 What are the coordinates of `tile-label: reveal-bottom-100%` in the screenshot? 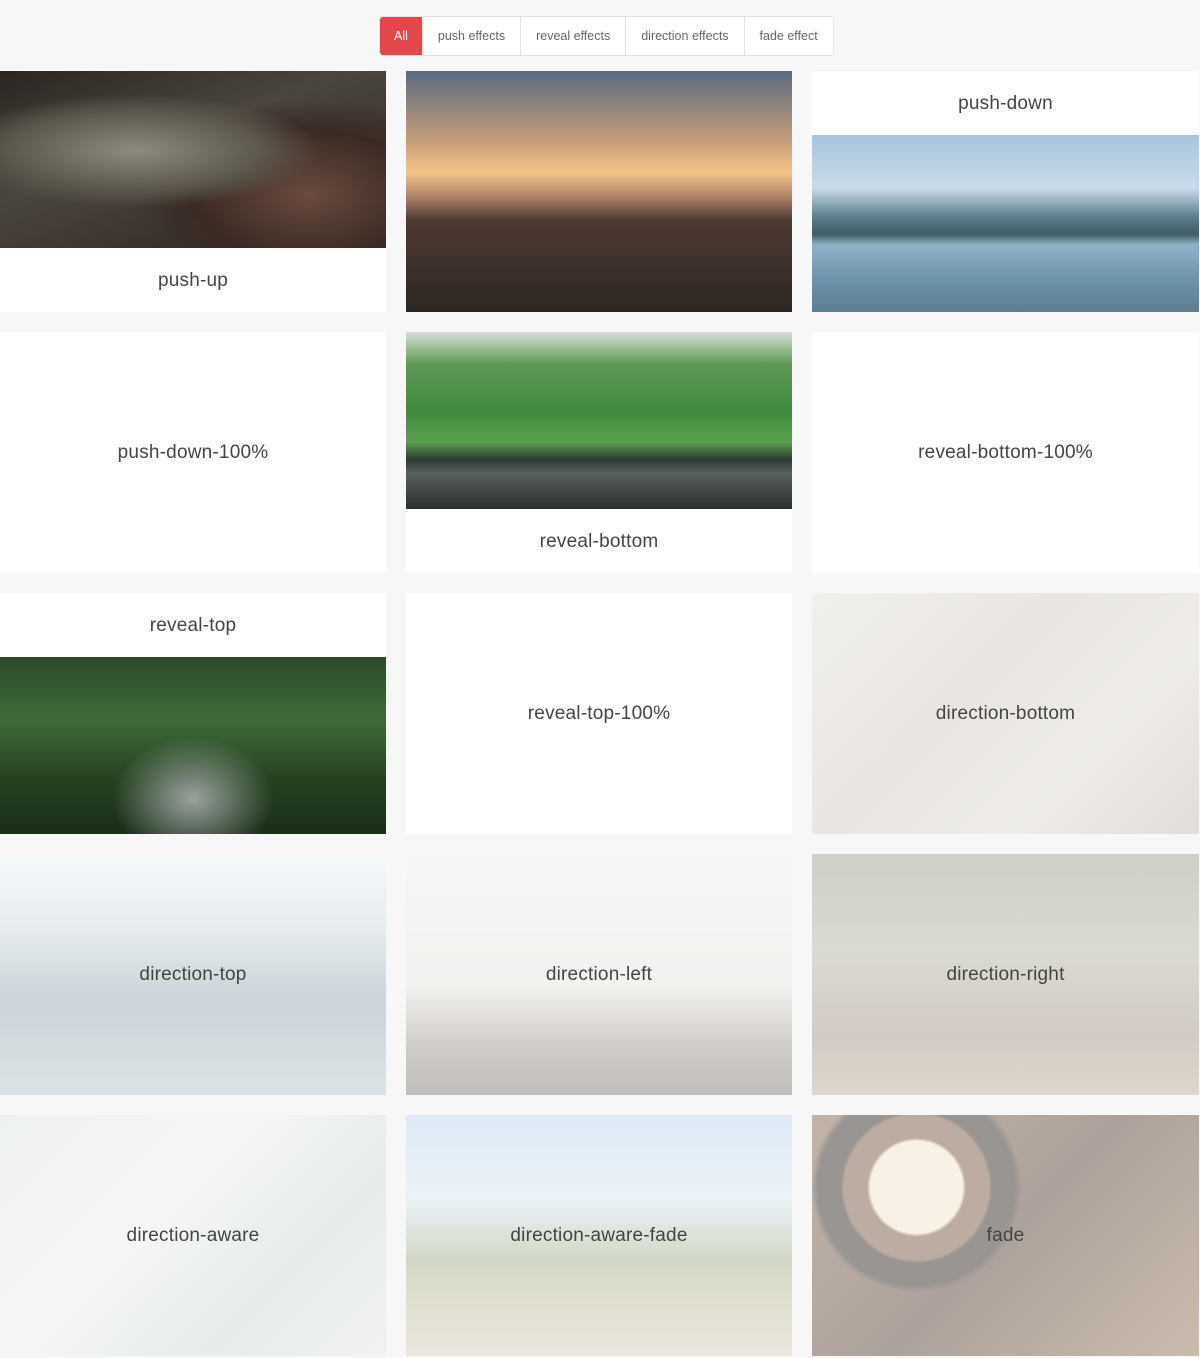 It's located at (1005, 452).